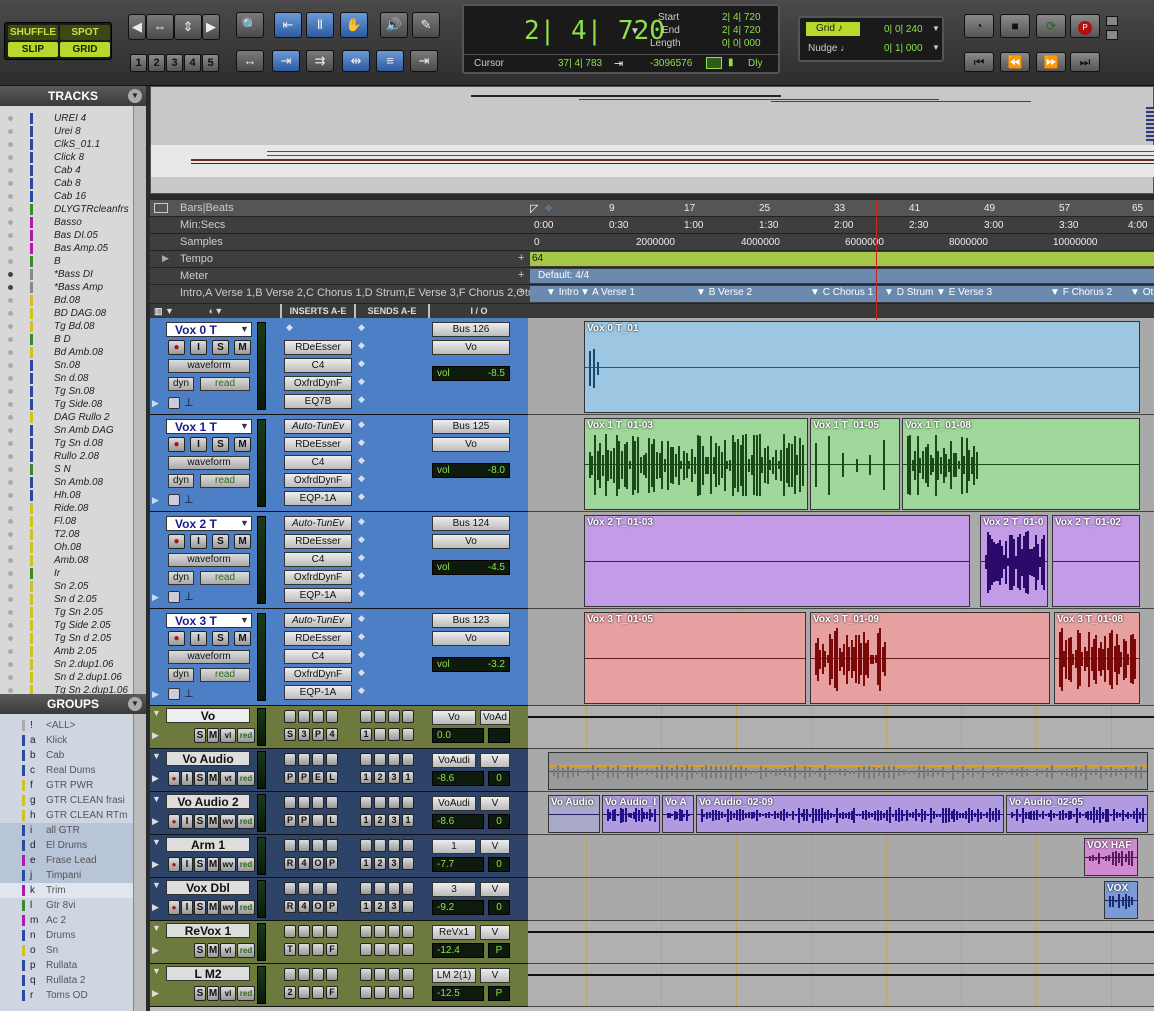 This screenshot has width=1154, height=1011. What do you see at coordinates (458, 864) in the screenshot?
I see `volume-value: -7.7` at bounding box center [458, 864].